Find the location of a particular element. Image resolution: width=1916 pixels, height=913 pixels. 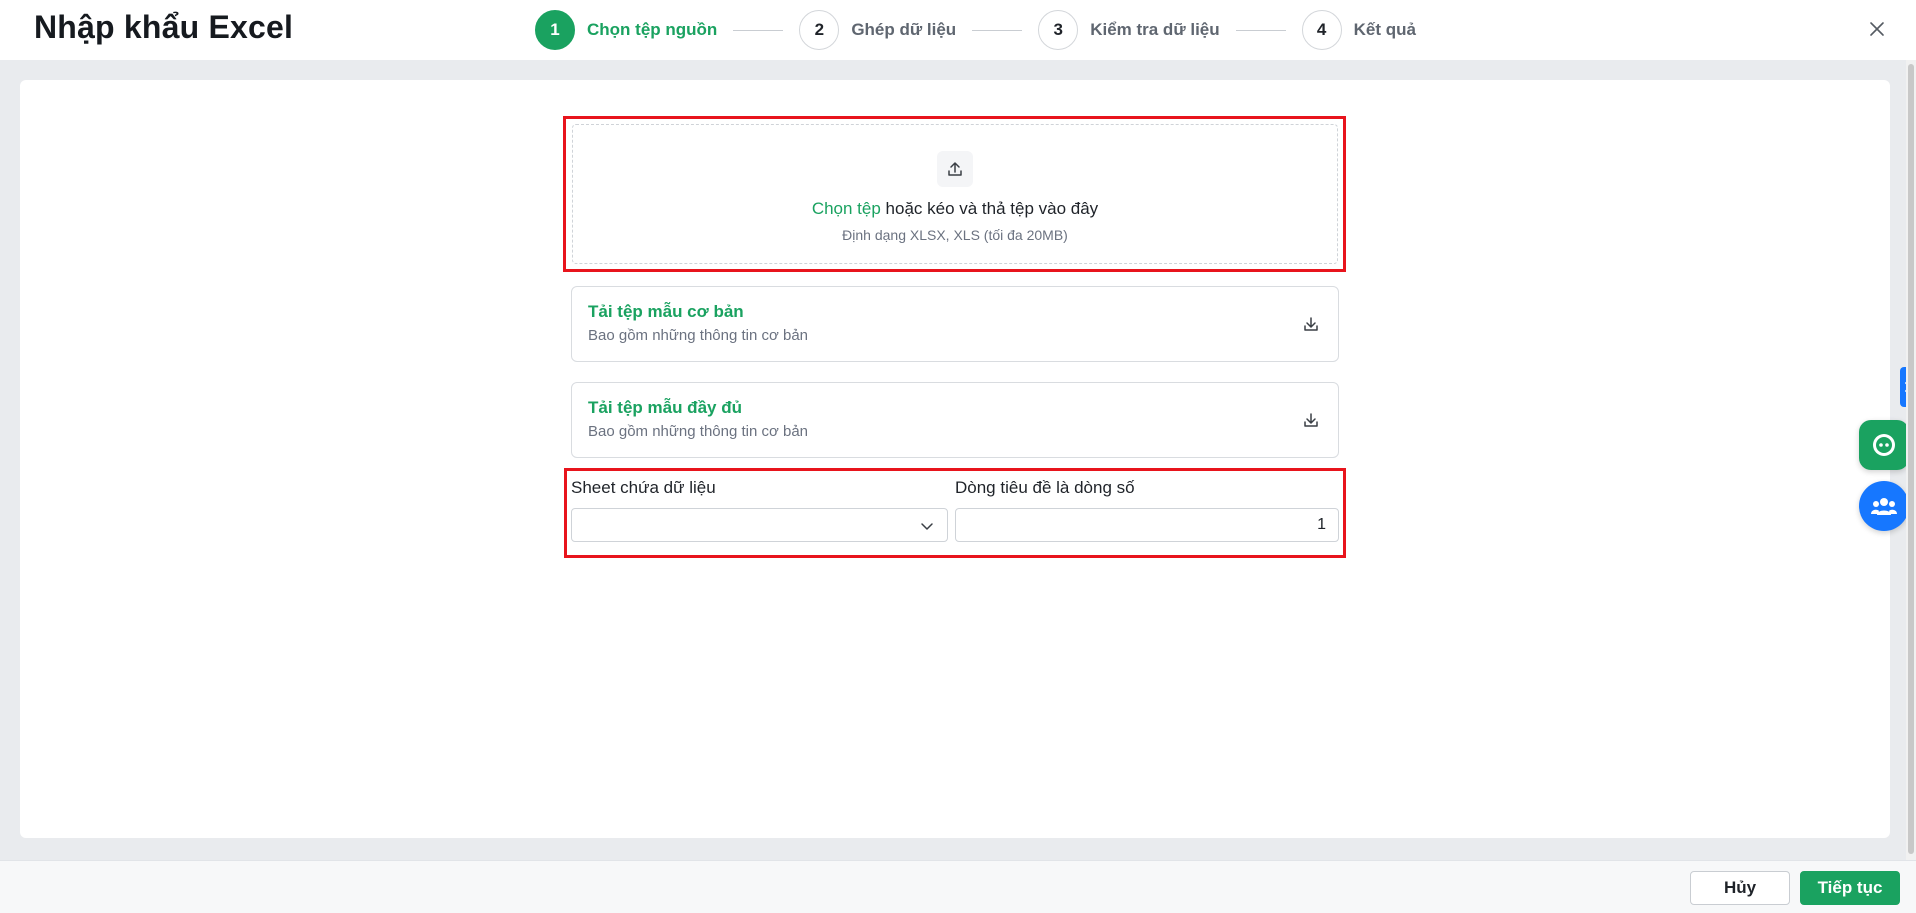

scrollbar is located at coordinates (1911, 460).